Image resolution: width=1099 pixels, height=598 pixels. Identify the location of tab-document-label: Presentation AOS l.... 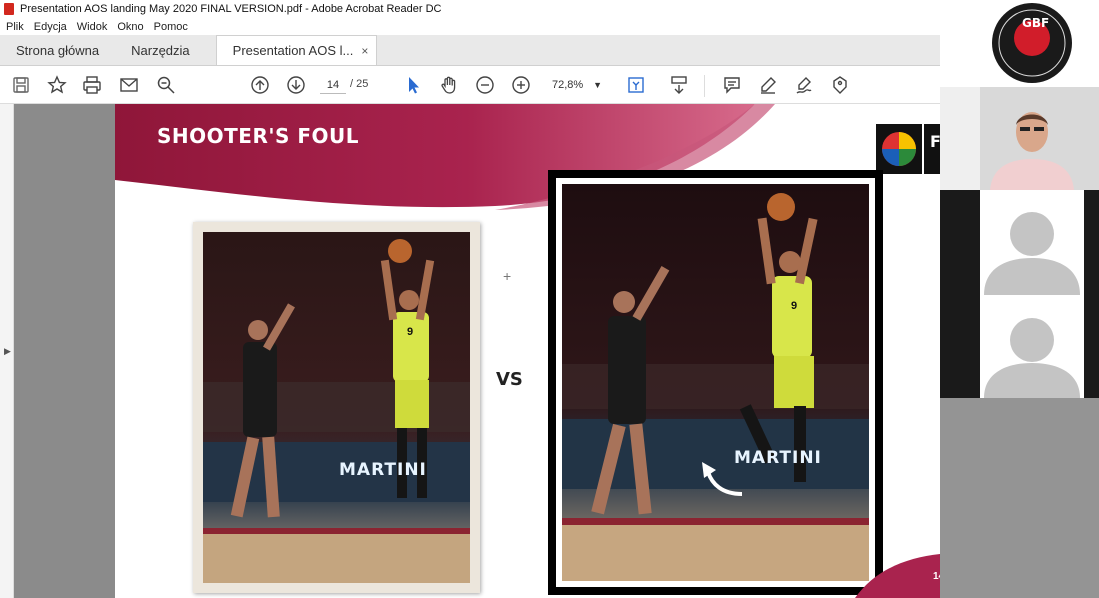
(293, 50).